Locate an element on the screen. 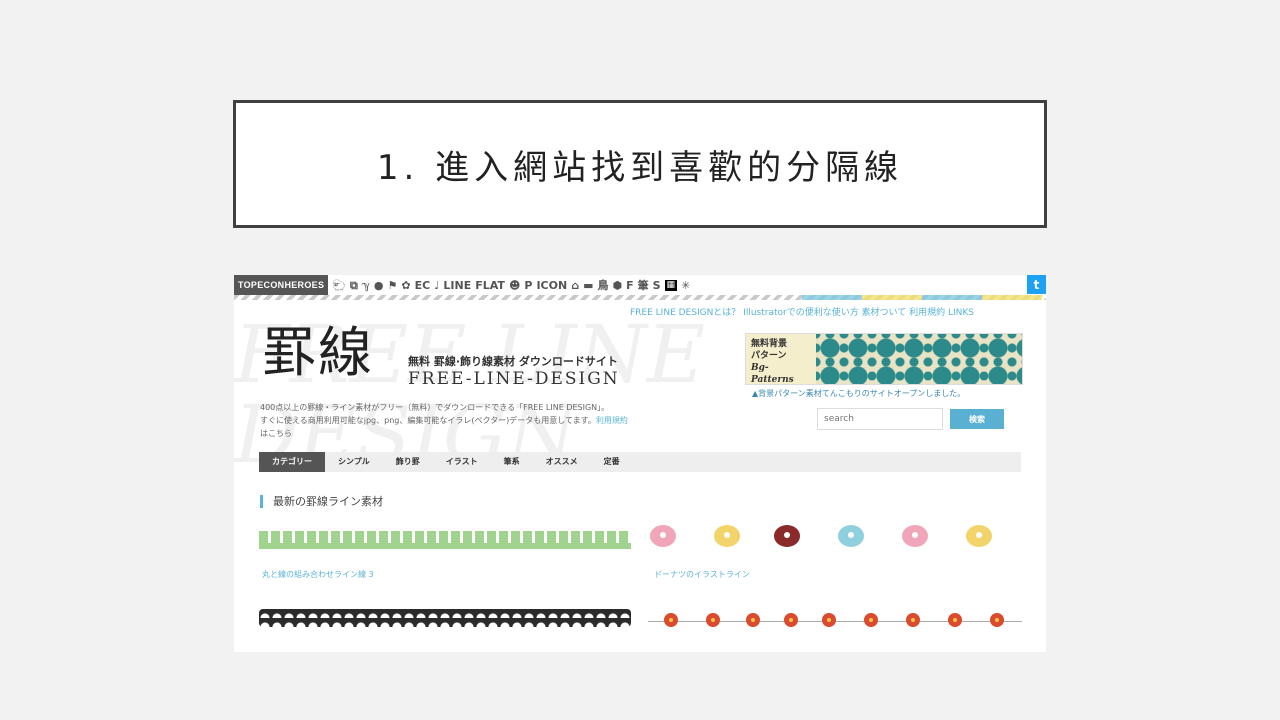  person-icon: ℽ is located at coordinates (366, 285).